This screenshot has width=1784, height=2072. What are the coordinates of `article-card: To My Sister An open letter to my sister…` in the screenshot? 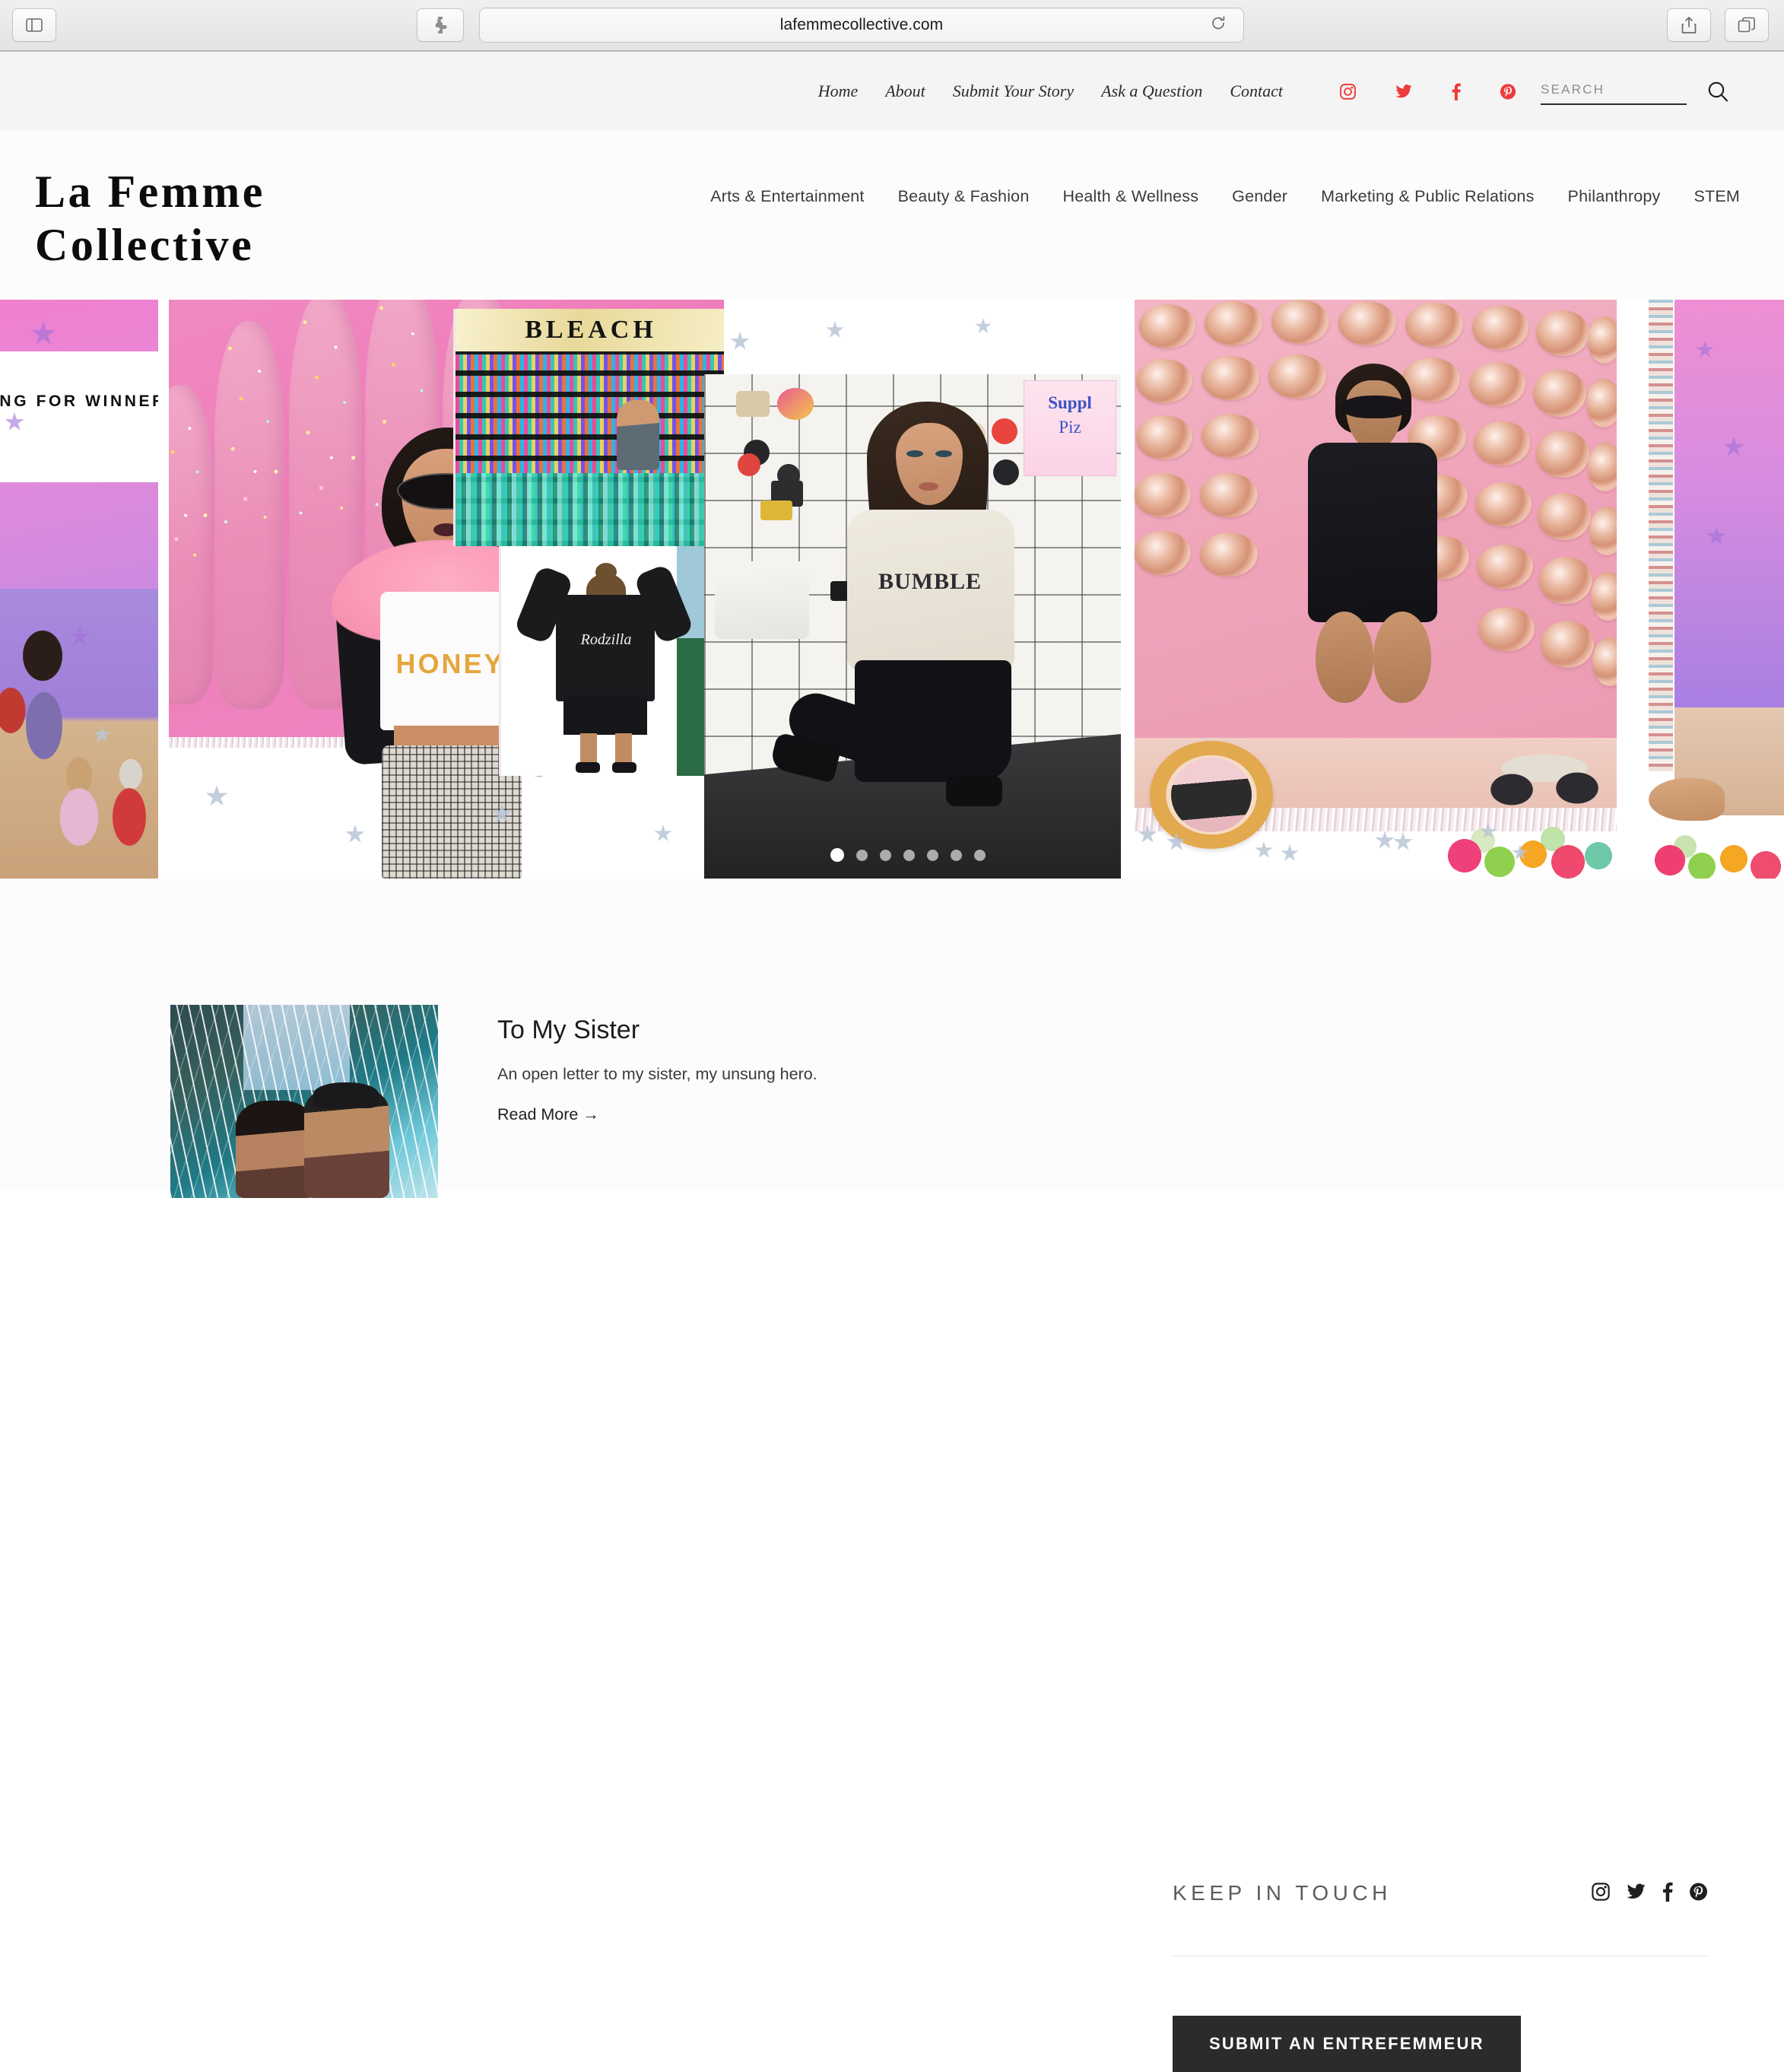 It's located at (493, 1101).